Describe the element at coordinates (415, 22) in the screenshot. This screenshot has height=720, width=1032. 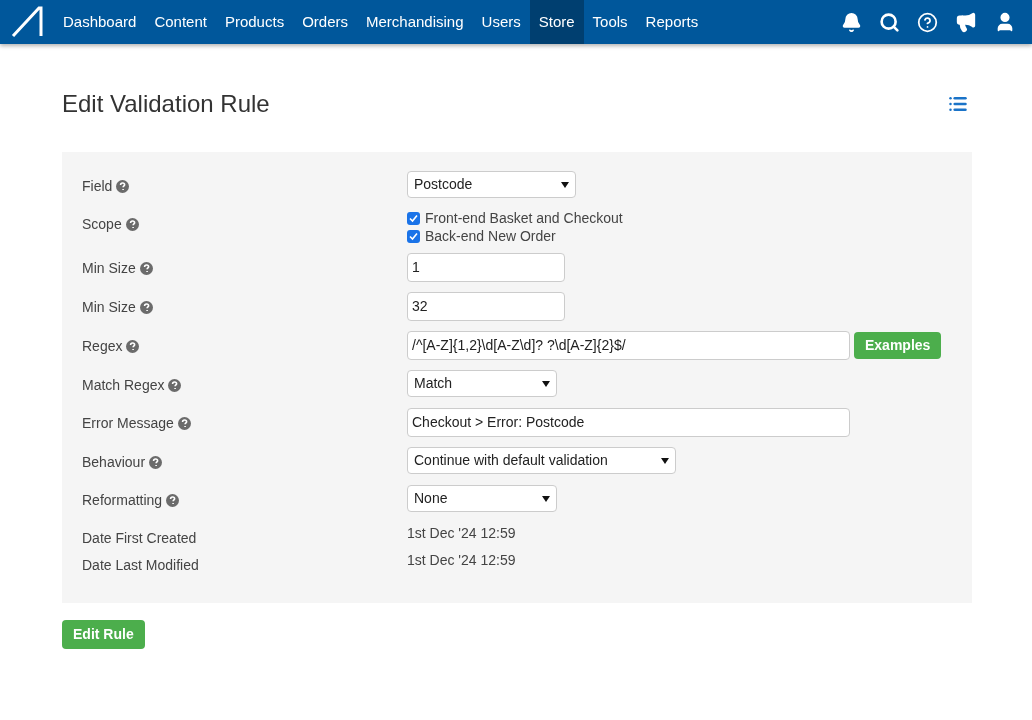
I see `nav-tab: Merchandising` at that location.